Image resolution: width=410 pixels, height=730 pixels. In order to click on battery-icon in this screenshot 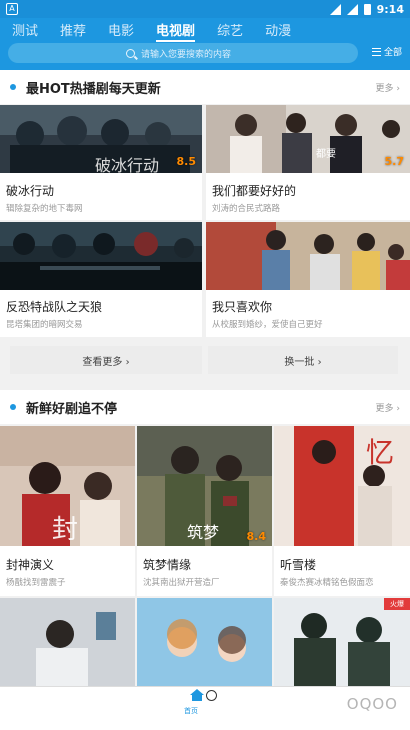, I will do `click(367, 9)`.